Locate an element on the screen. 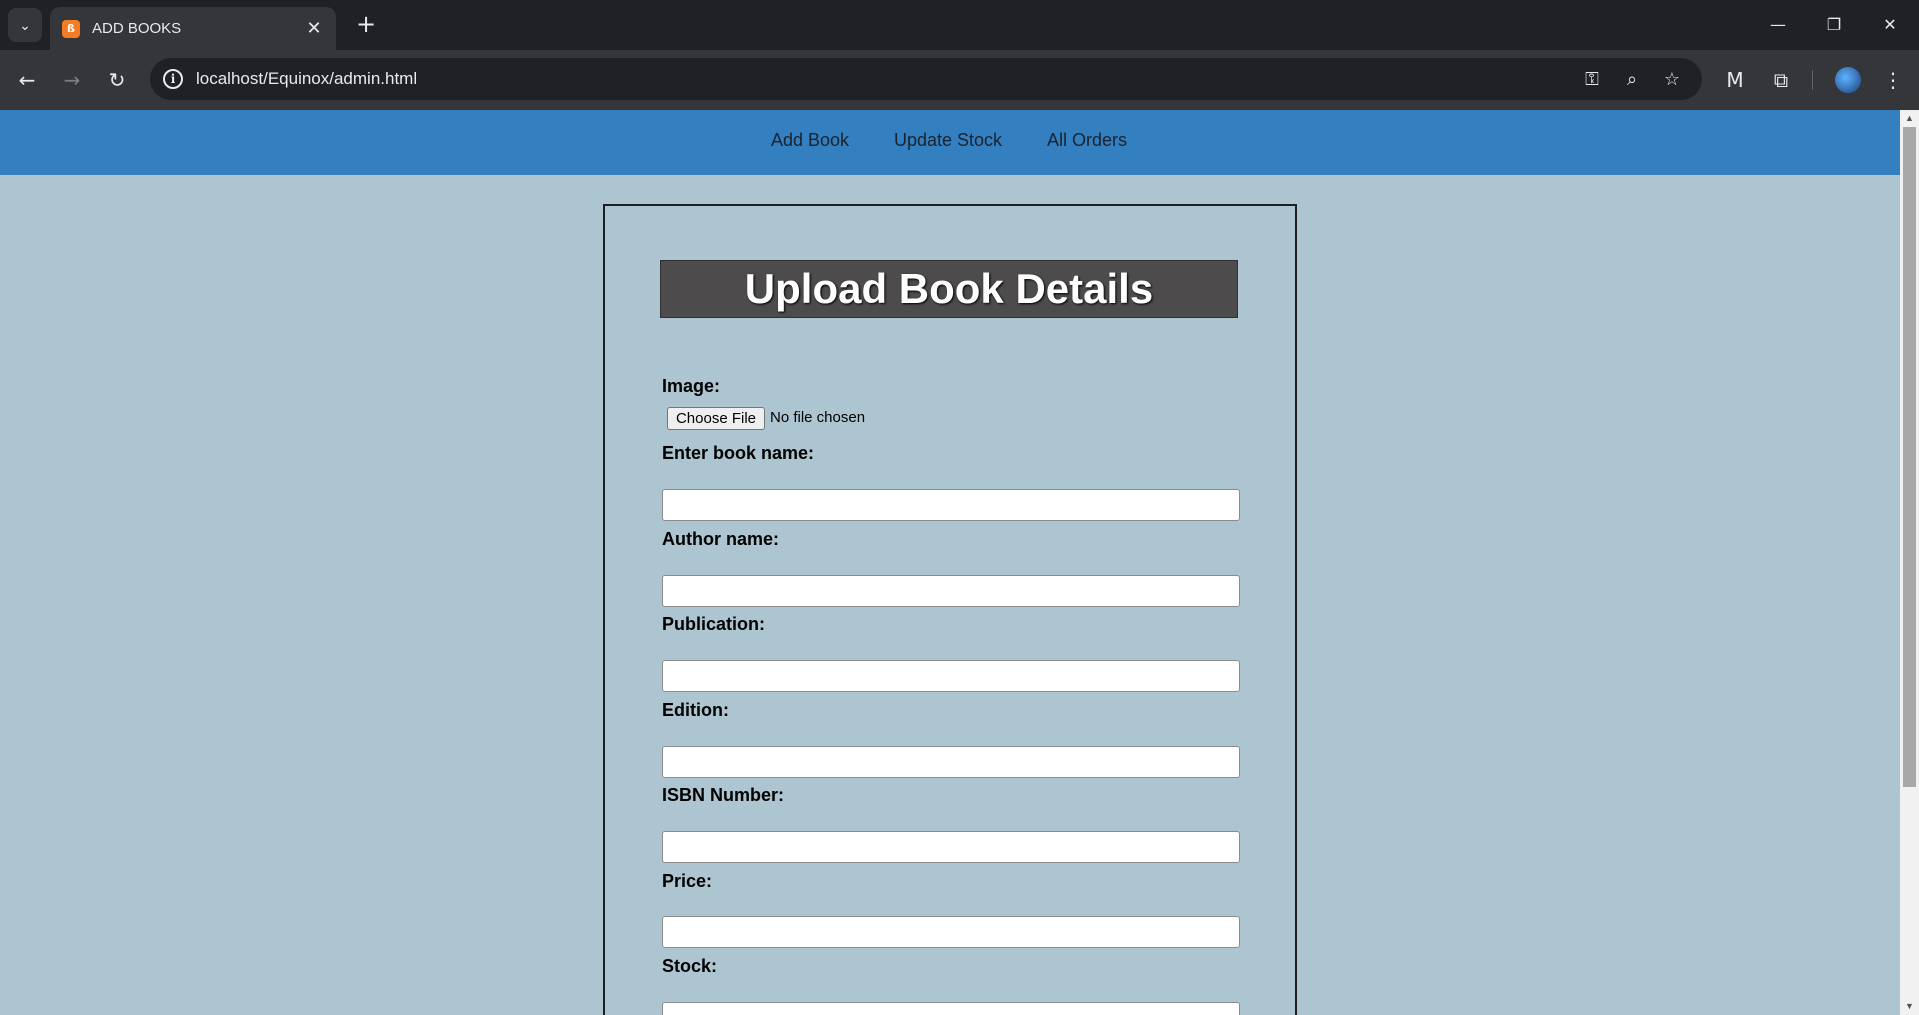 The image size is (1919, 1015). zoom-icon: ⌕ is located at coordinates (1632, 80).